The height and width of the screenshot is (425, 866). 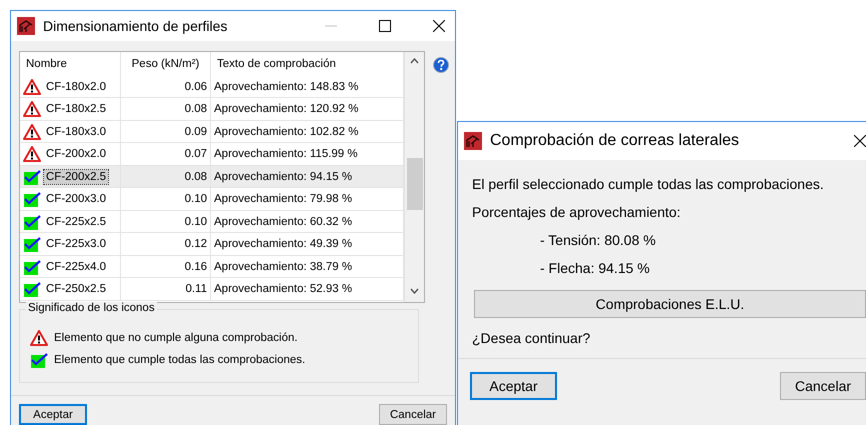 I want to click on confirm-question: ¿Desea continuar?, so click(x=532, y=338).